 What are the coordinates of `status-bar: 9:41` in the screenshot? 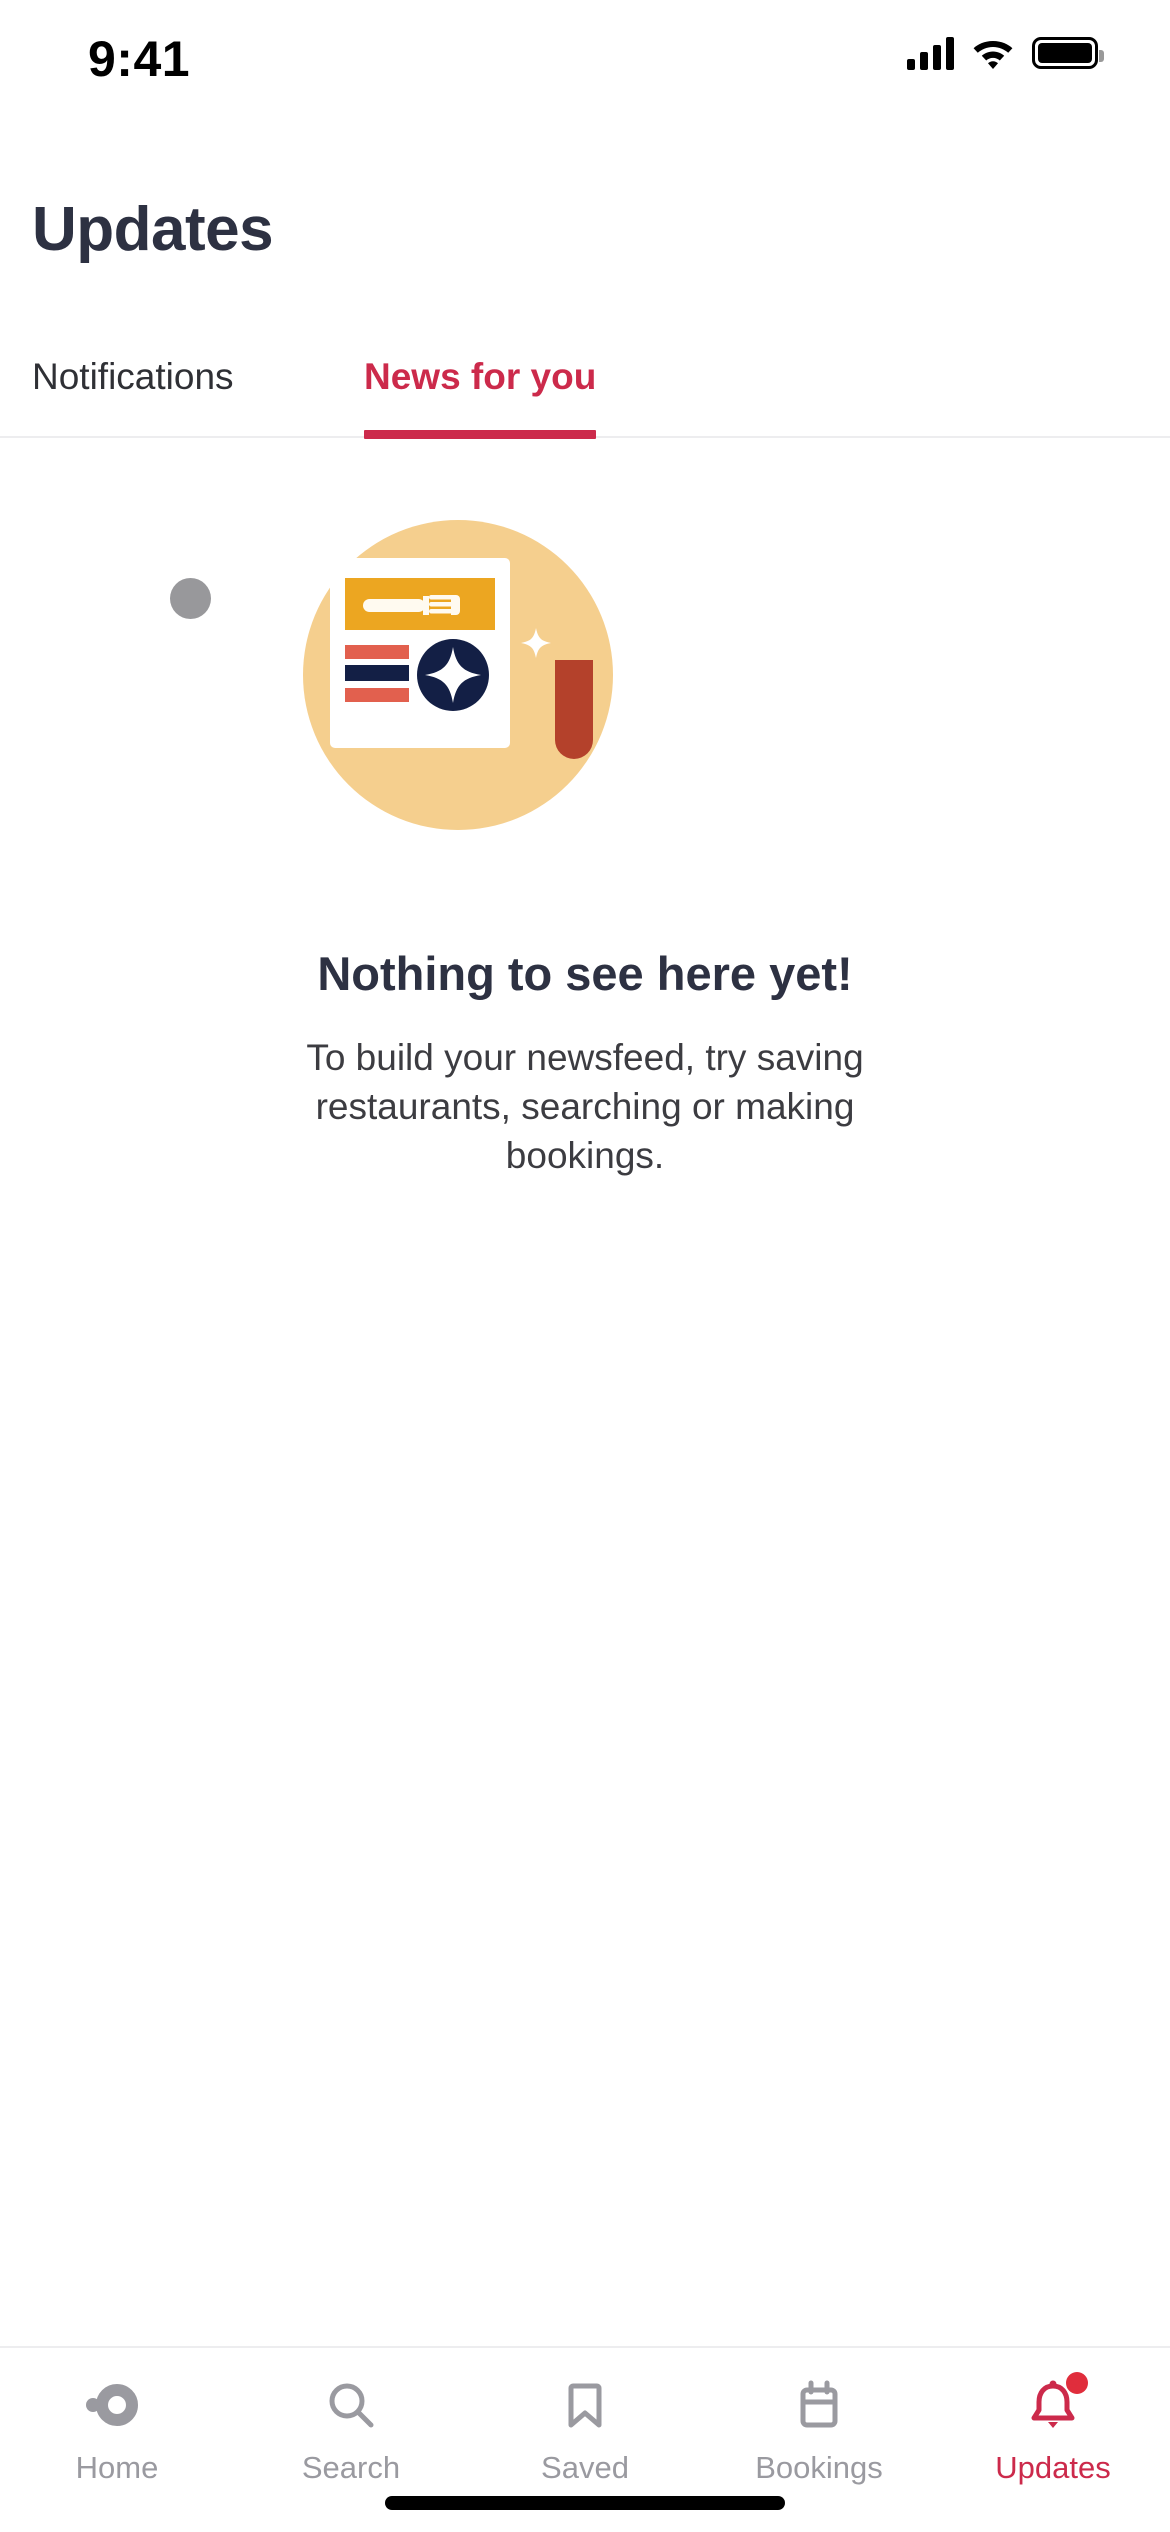 It's located at (585, 65).